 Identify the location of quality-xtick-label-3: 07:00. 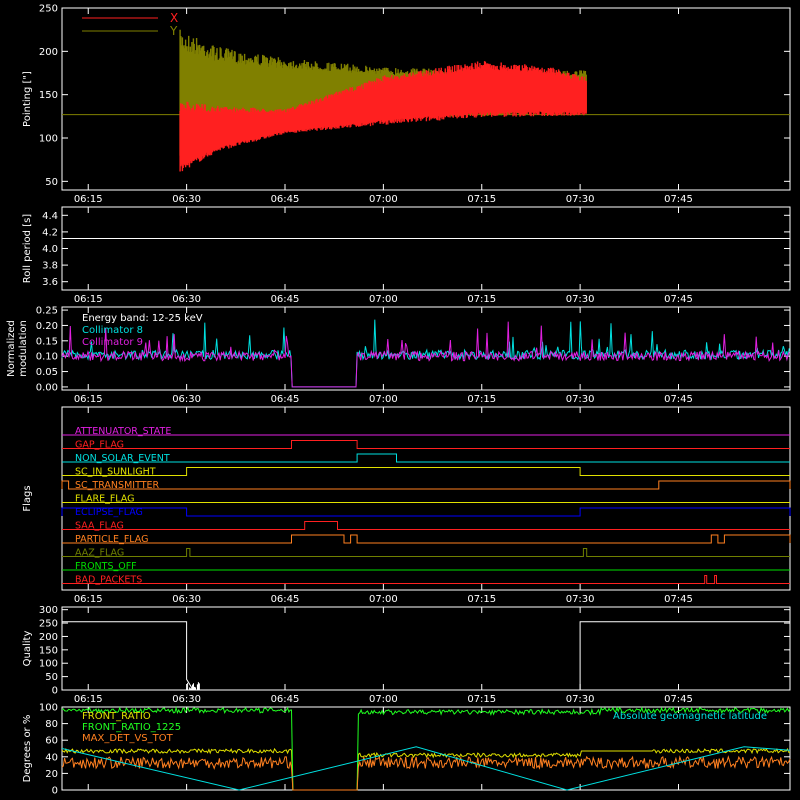
(383, 699).